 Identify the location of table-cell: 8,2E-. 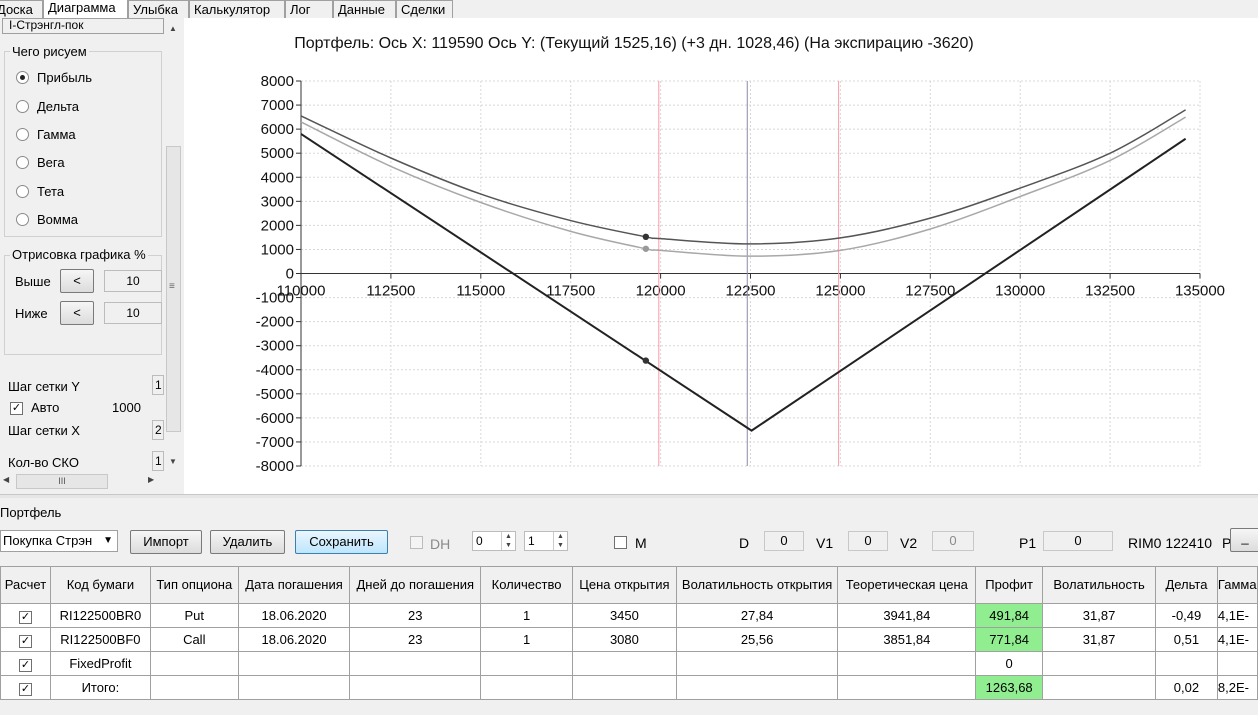
(1237, 687).